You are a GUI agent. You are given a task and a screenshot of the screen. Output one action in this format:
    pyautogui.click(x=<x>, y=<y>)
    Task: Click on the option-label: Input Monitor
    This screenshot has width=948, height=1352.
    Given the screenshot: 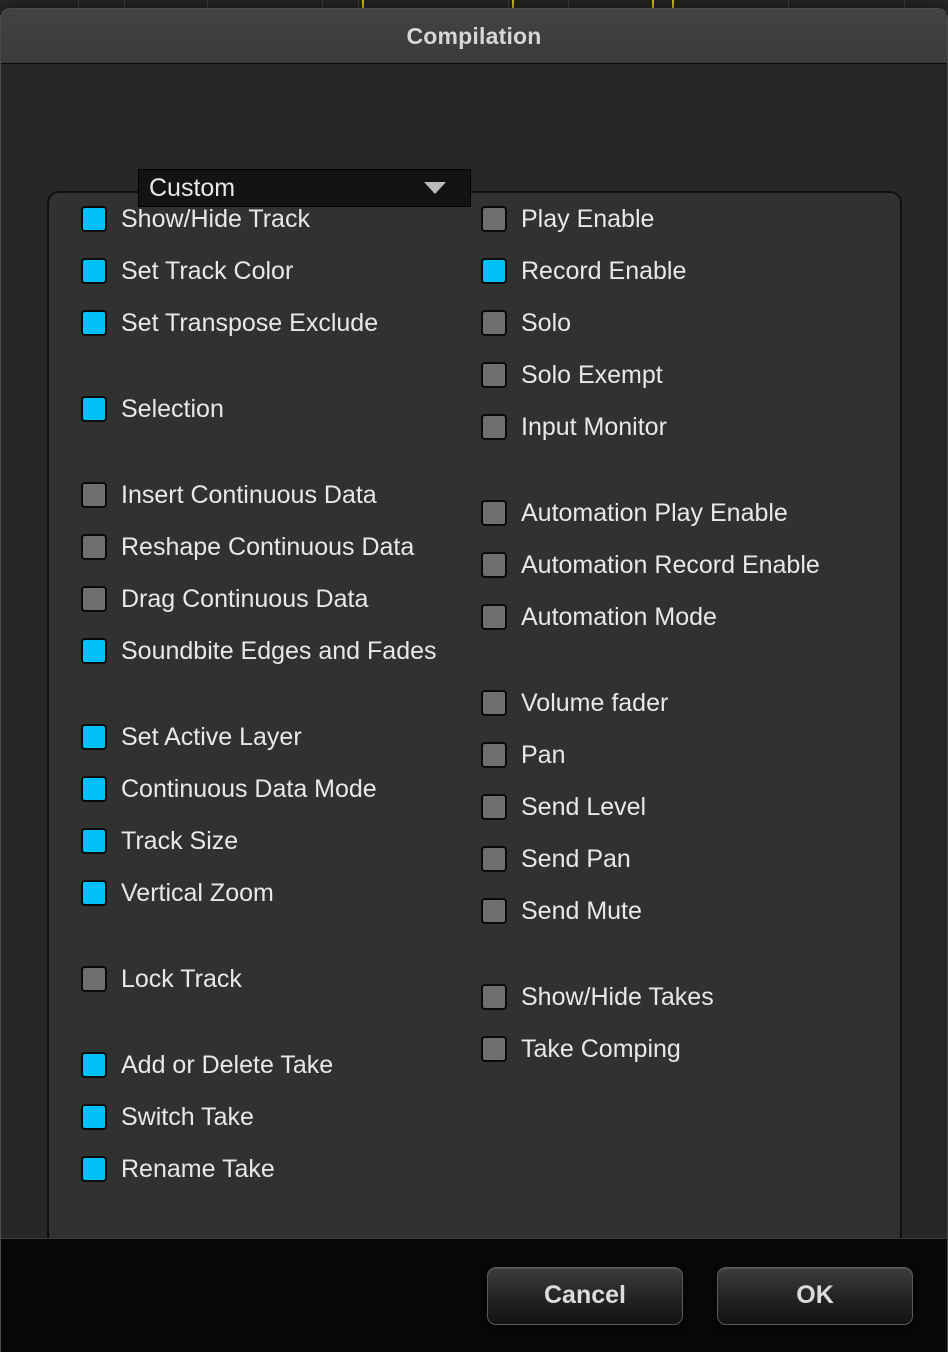 What is the action you would take?
    pyautogui.click(x=594, y=426)
    